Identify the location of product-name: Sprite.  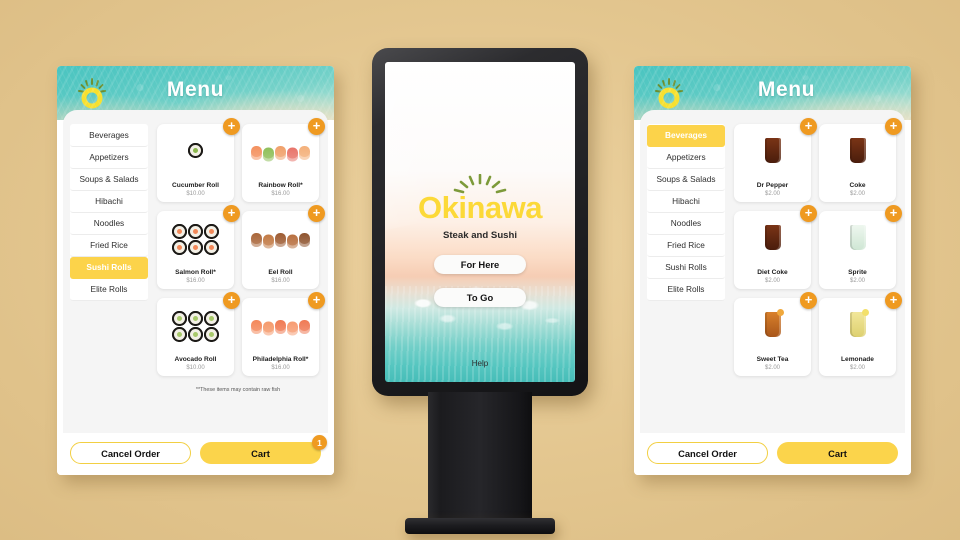
(857, 272).